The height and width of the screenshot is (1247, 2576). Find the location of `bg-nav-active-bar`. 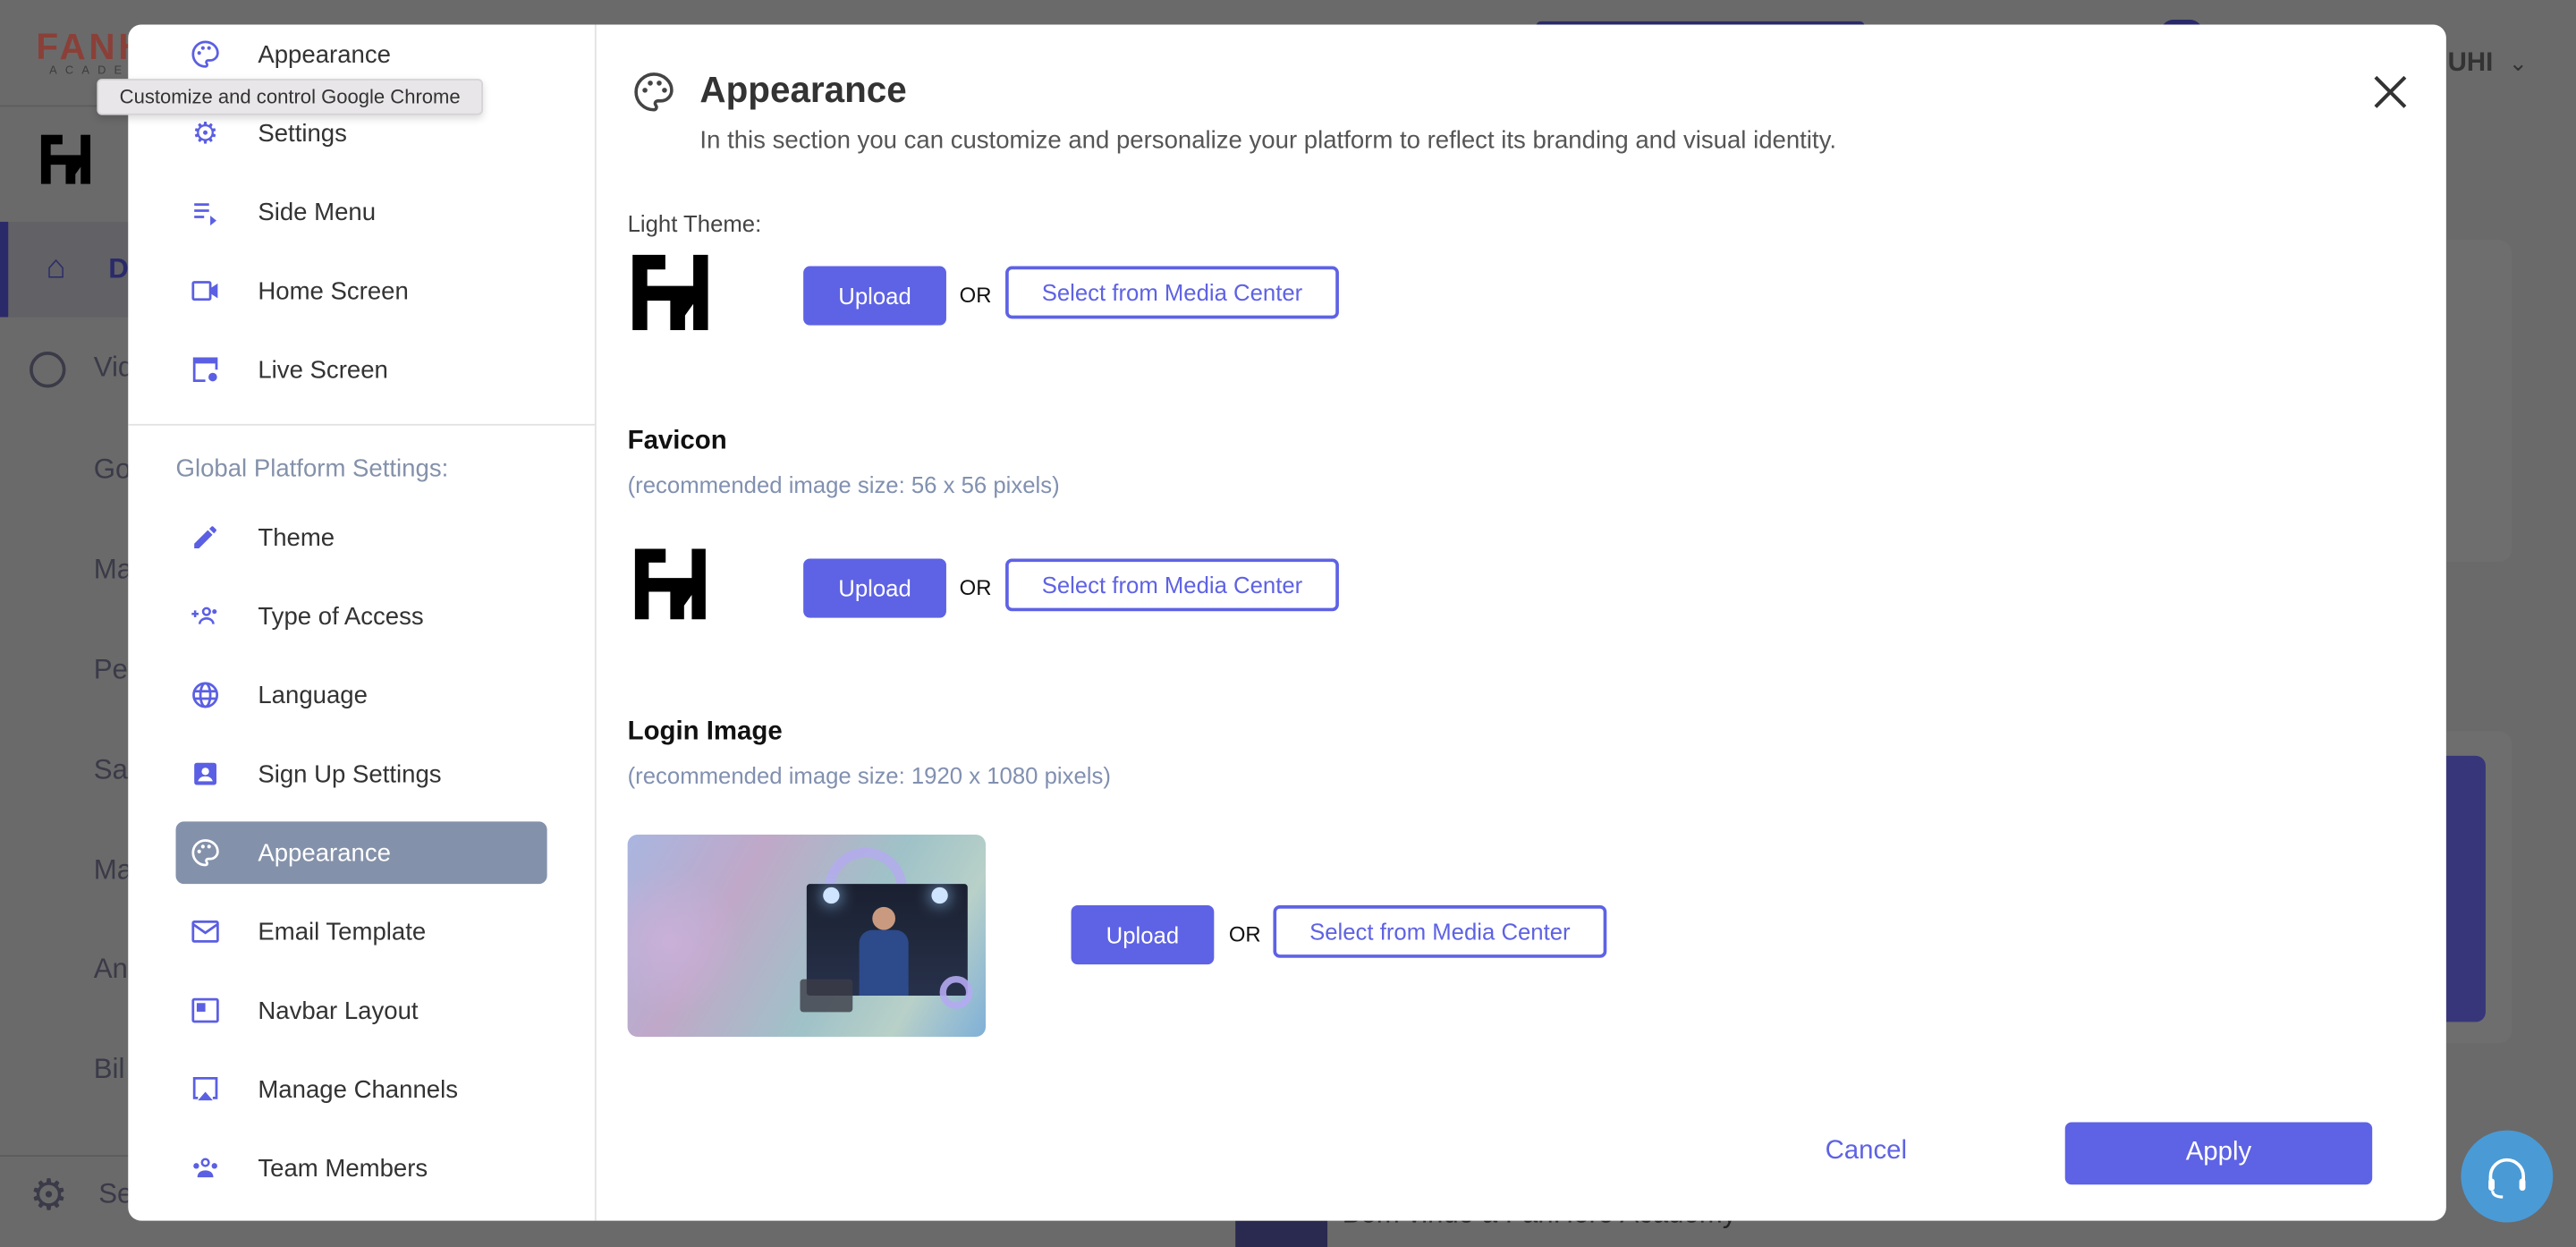

bg-nav-active-bar is located at coordinates (4, 269).